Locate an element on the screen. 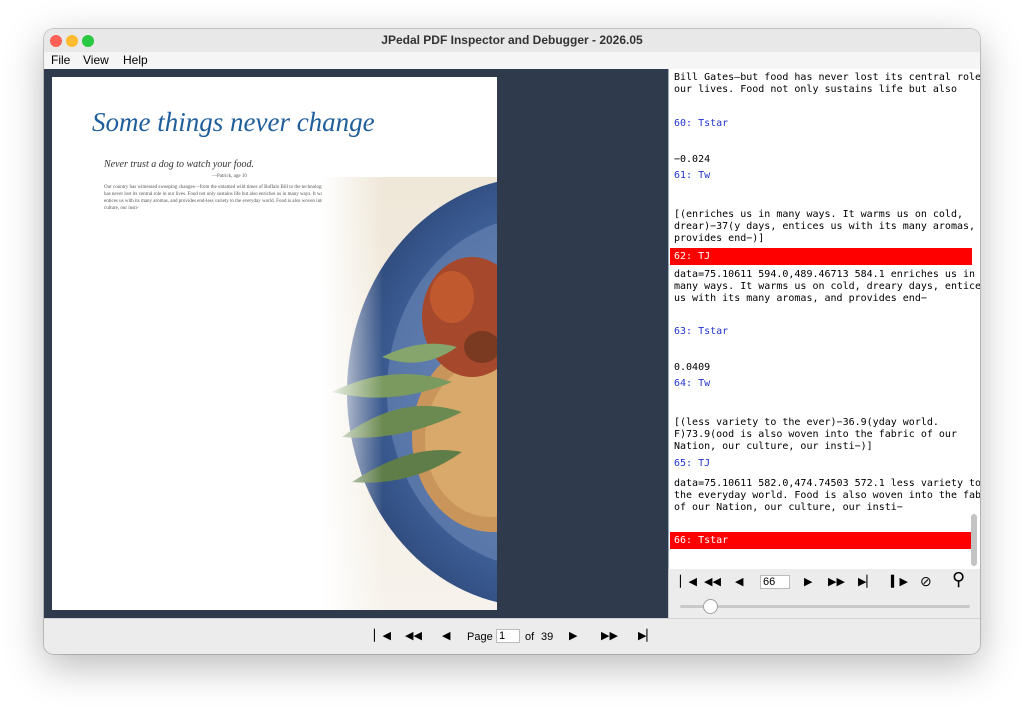  debug-operator-row: 65: TJ is located at coordinates (821, 464).